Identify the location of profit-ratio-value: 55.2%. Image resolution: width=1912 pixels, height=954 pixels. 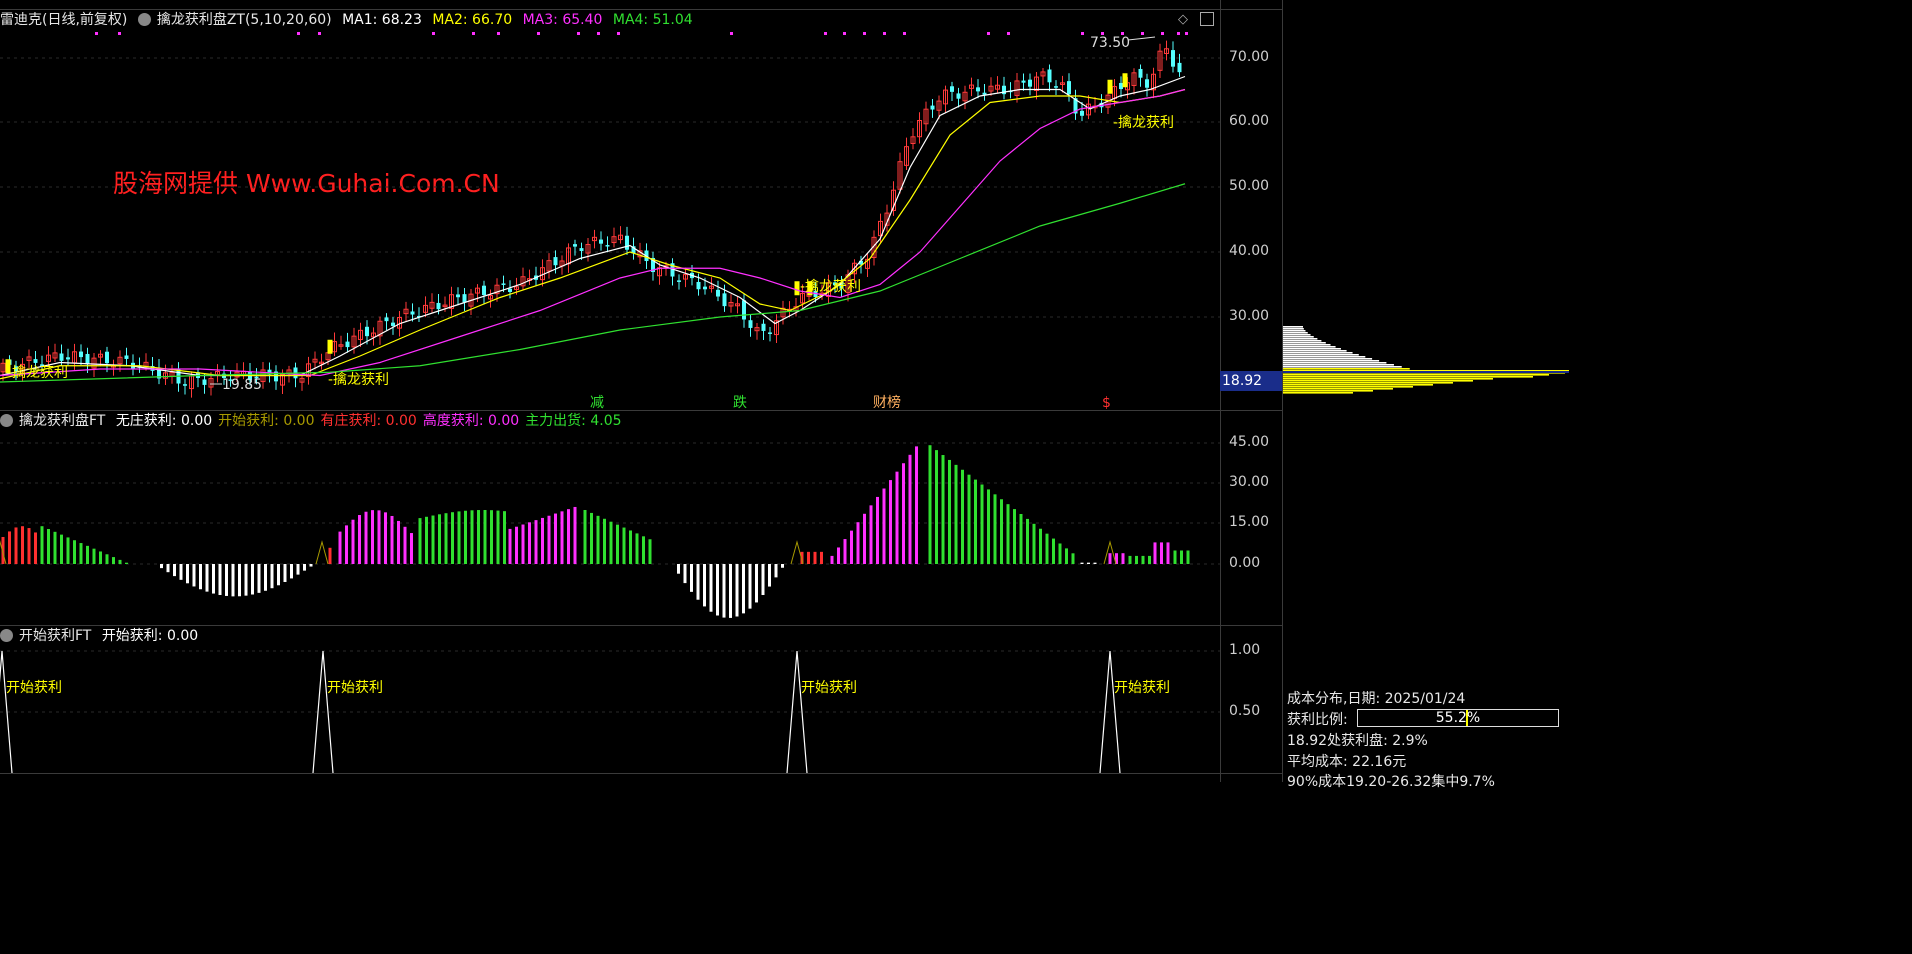
(1458, 718).